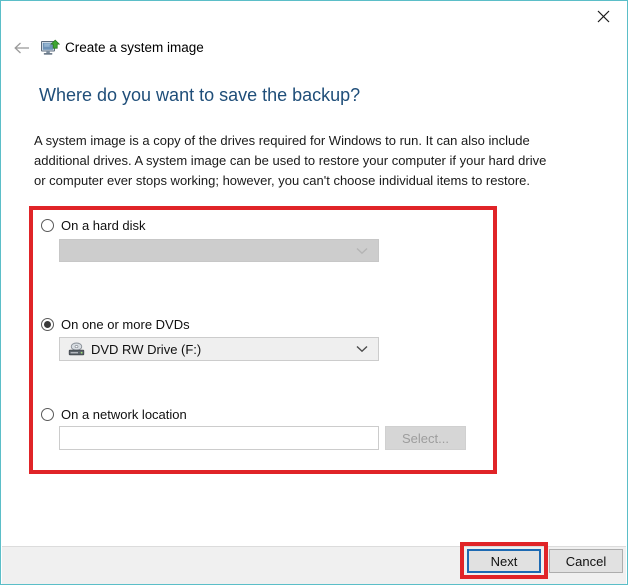 The width and height of the screenshot is (628, 585). Describe the element at coordinates (47, 324) in the screenshot. I see `radio-indicator-dvds` at that location.